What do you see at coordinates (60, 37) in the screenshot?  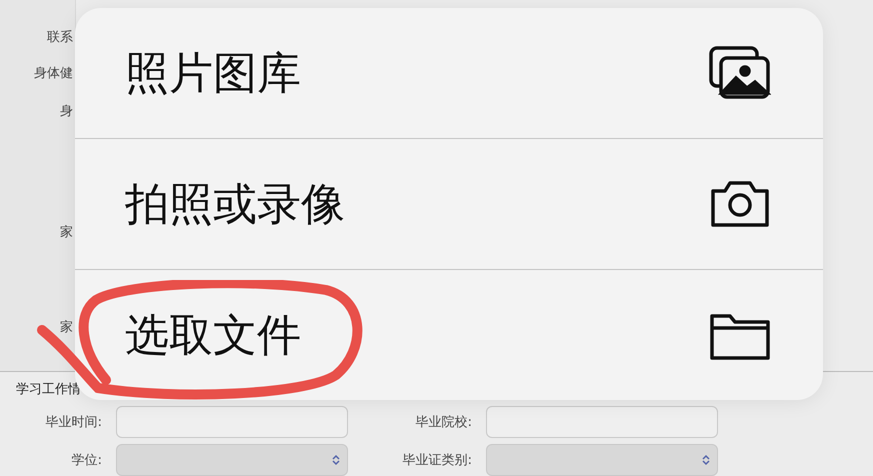 I see `field-label: 联系` at bounding box center [60, 37].